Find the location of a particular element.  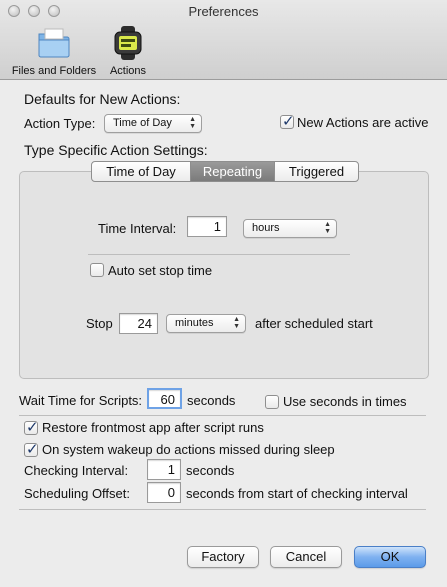

time-interval-unit-value: hours is located at coordinates (266, 228).